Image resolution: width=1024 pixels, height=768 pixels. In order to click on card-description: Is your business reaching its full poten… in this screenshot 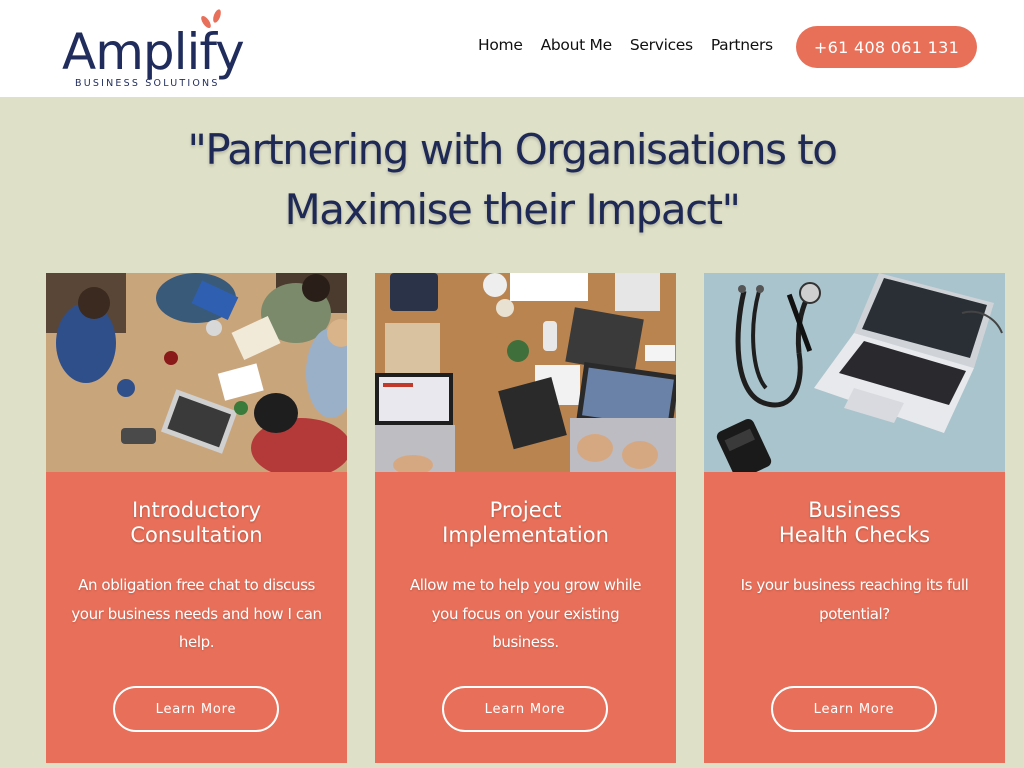, I will do `click(854, 599)`.